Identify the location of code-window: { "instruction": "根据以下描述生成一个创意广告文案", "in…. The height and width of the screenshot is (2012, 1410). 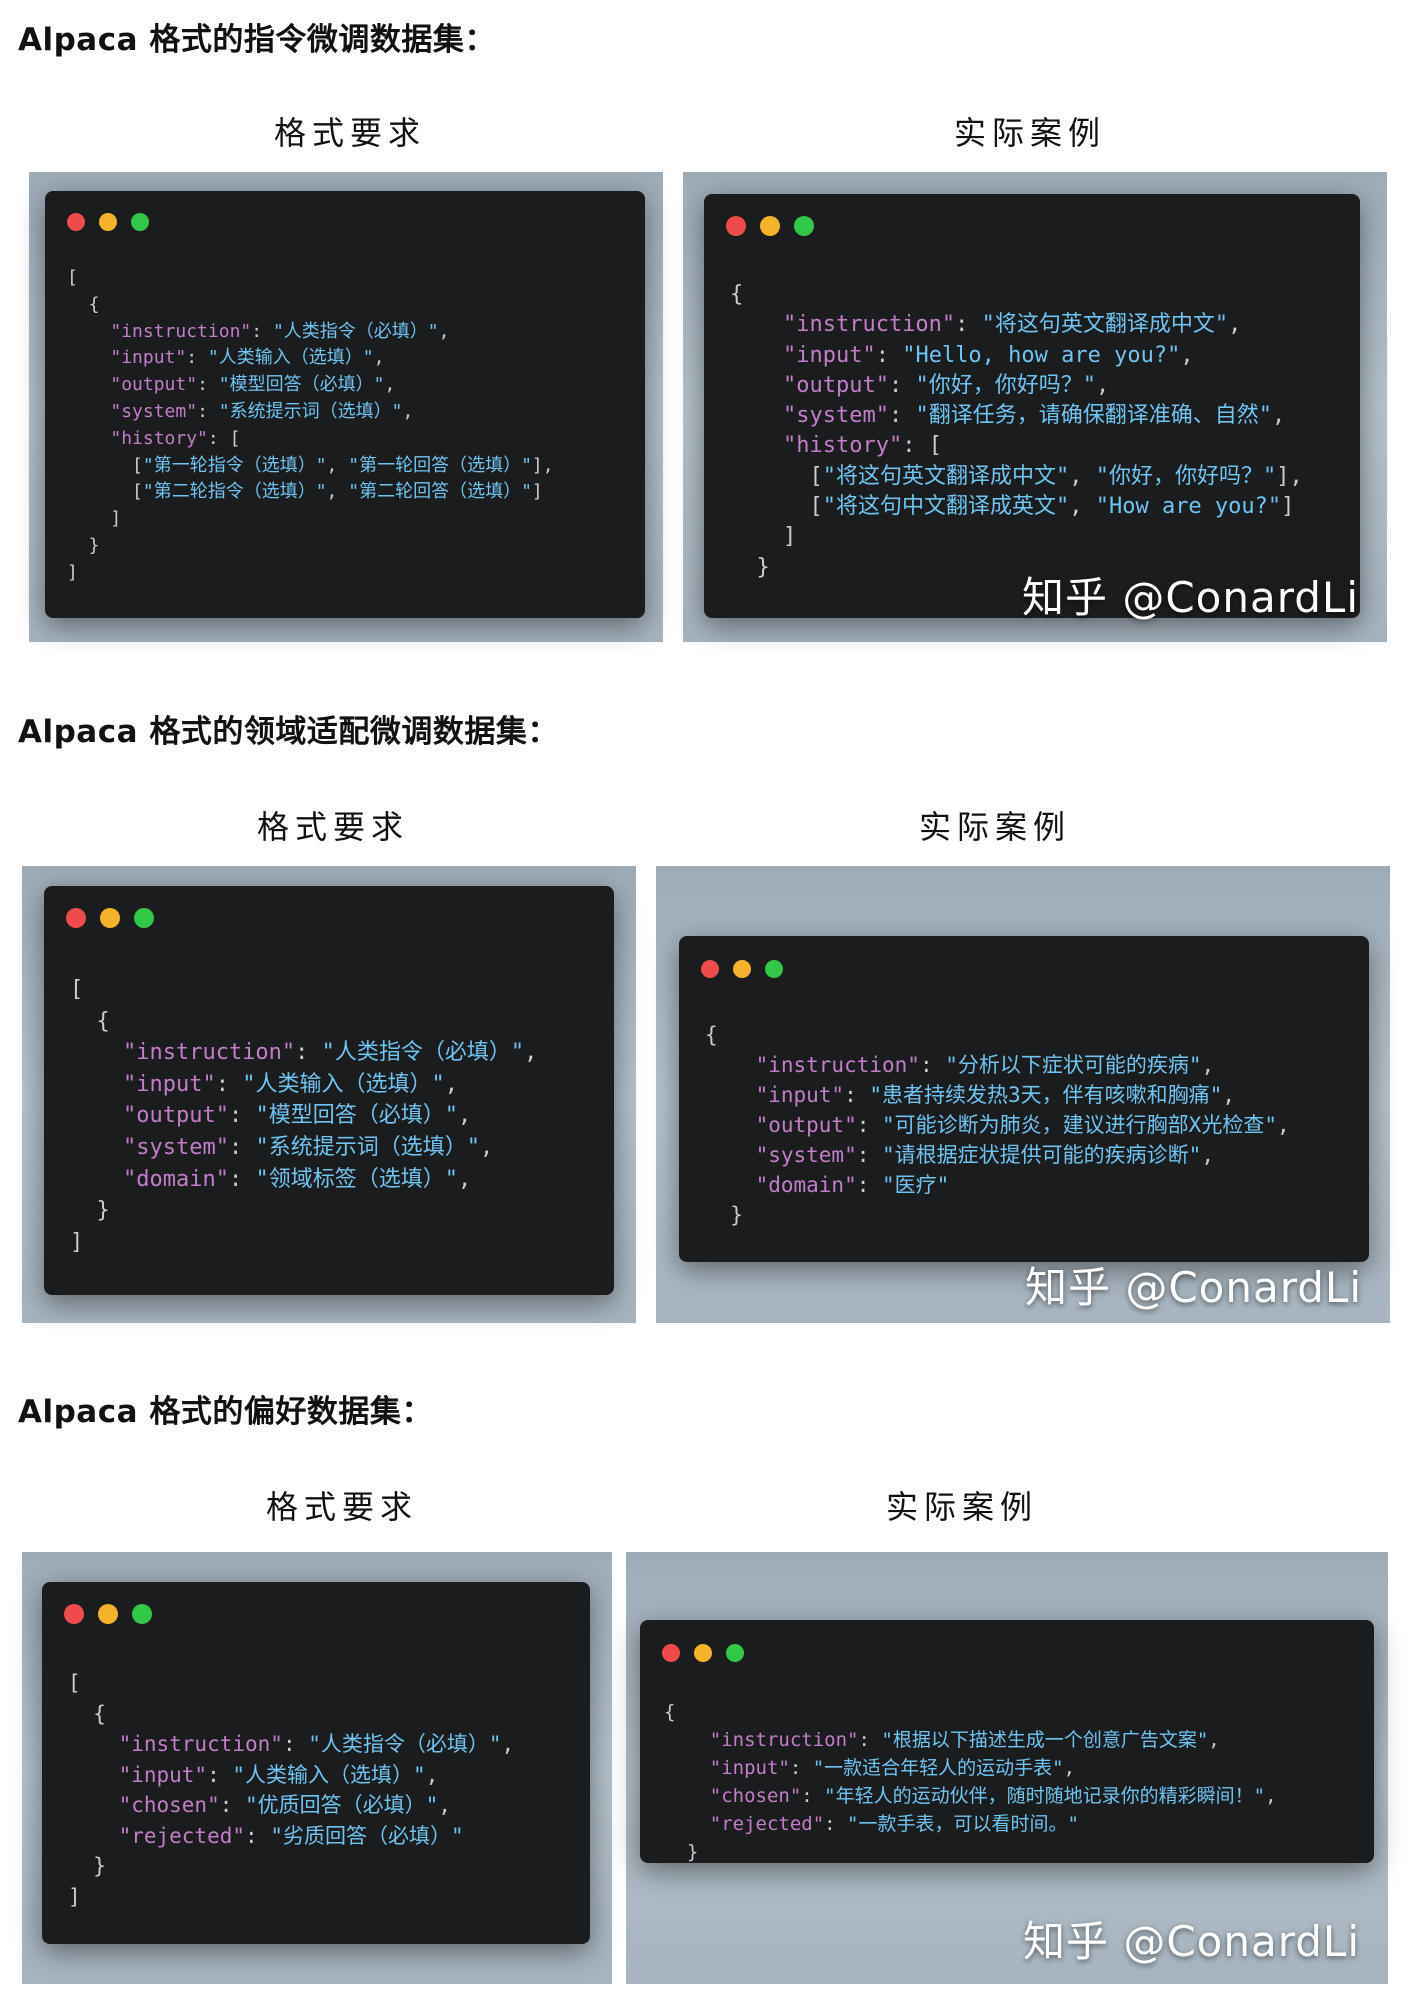
(1007, 1741).